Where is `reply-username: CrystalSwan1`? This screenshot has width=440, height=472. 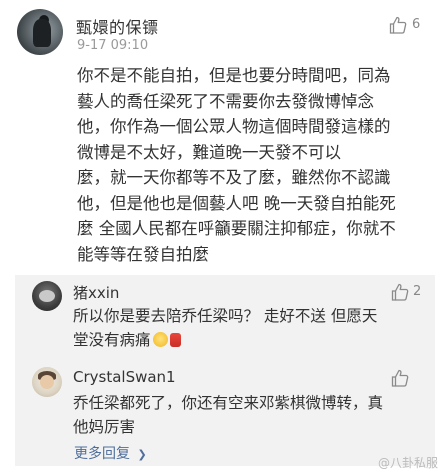
reply-username: CrystalSwan1 is located at coordinates (124, 377).